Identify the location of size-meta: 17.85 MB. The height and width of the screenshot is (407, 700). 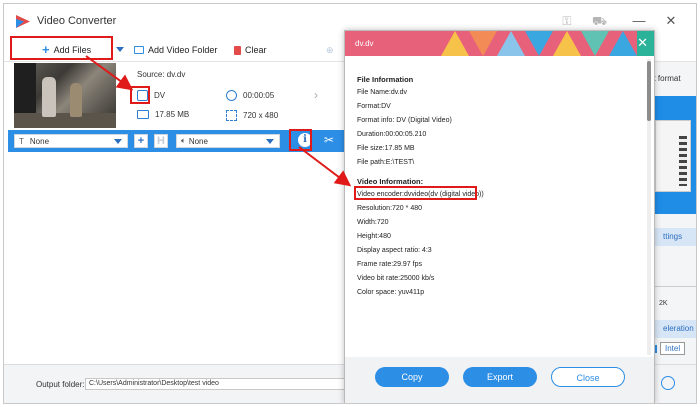
(163, 114).